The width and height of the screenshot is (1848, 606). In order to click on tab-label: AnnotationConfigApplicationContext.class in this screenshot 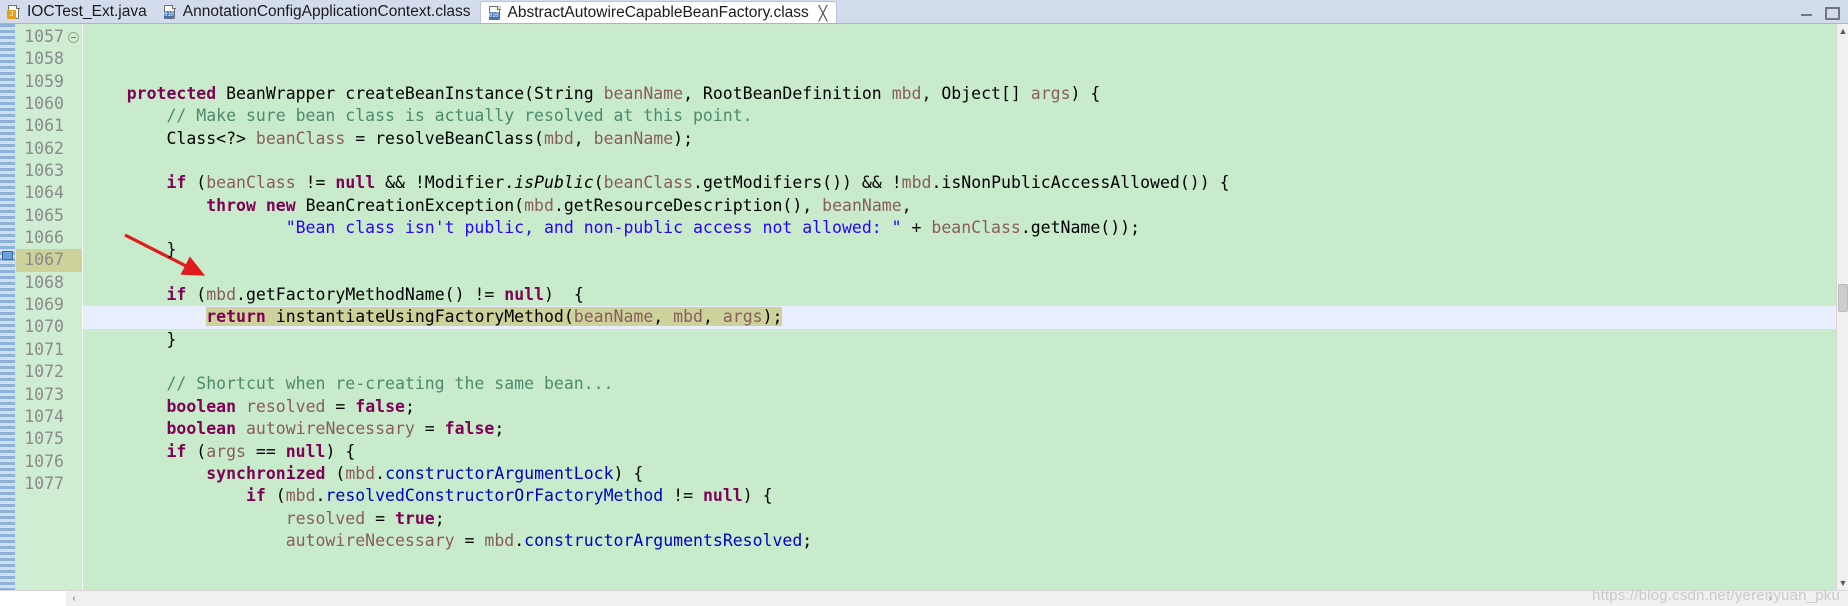, I will do `click(326, 11)`.